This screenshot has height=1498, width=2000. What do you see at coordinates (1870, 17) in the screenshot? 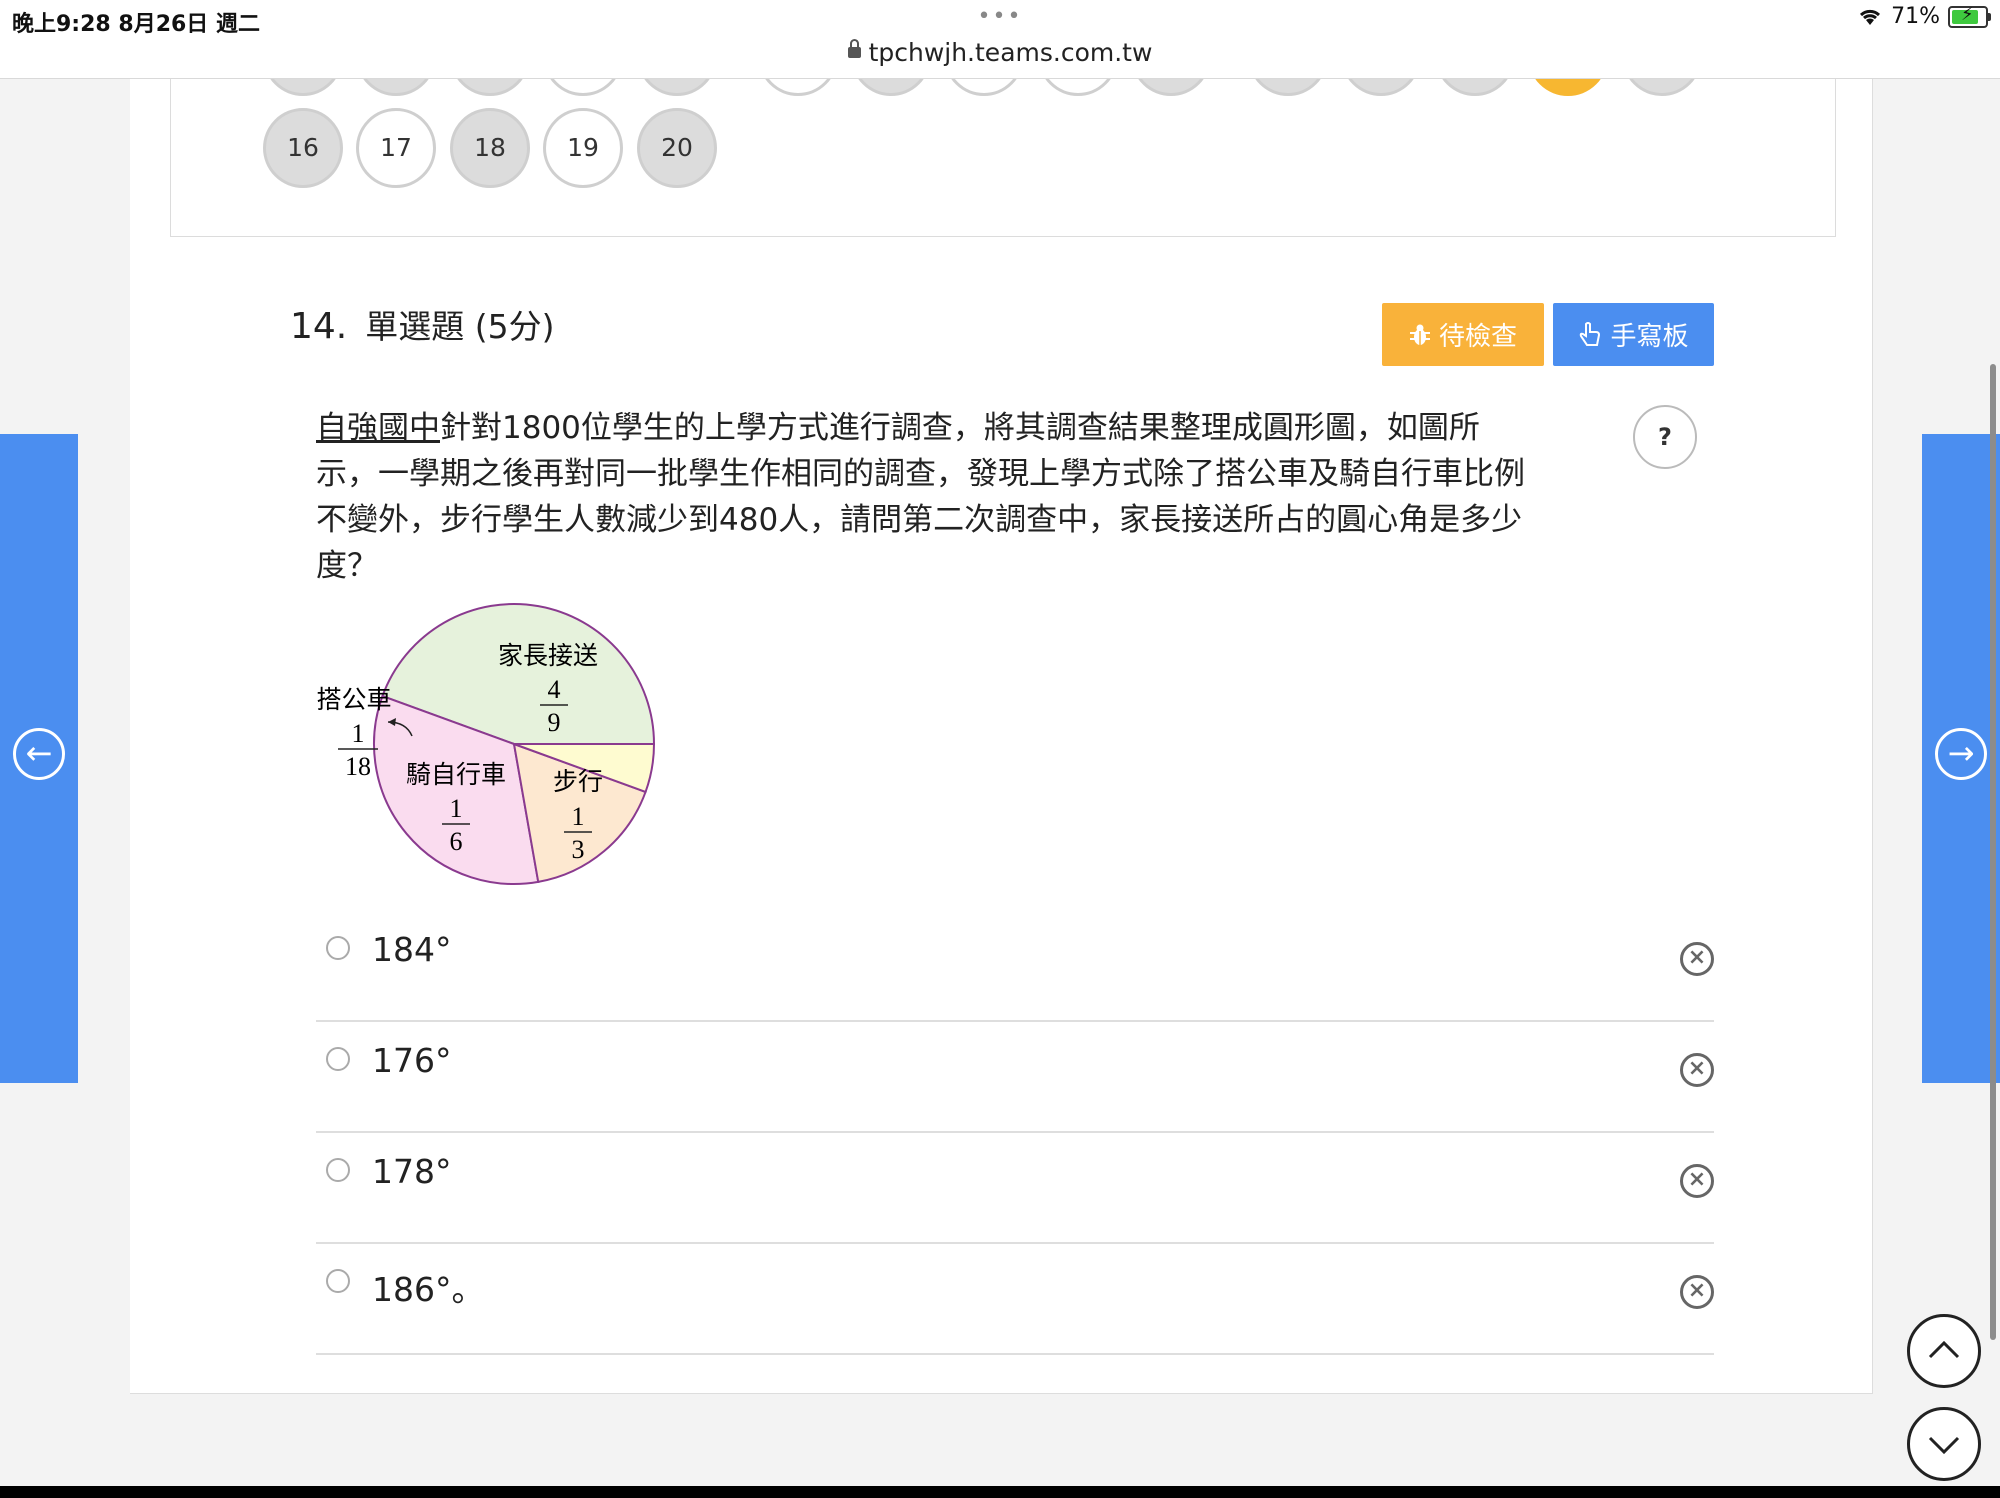
I see `wifi-icon` at bounding box center [1870, 17].